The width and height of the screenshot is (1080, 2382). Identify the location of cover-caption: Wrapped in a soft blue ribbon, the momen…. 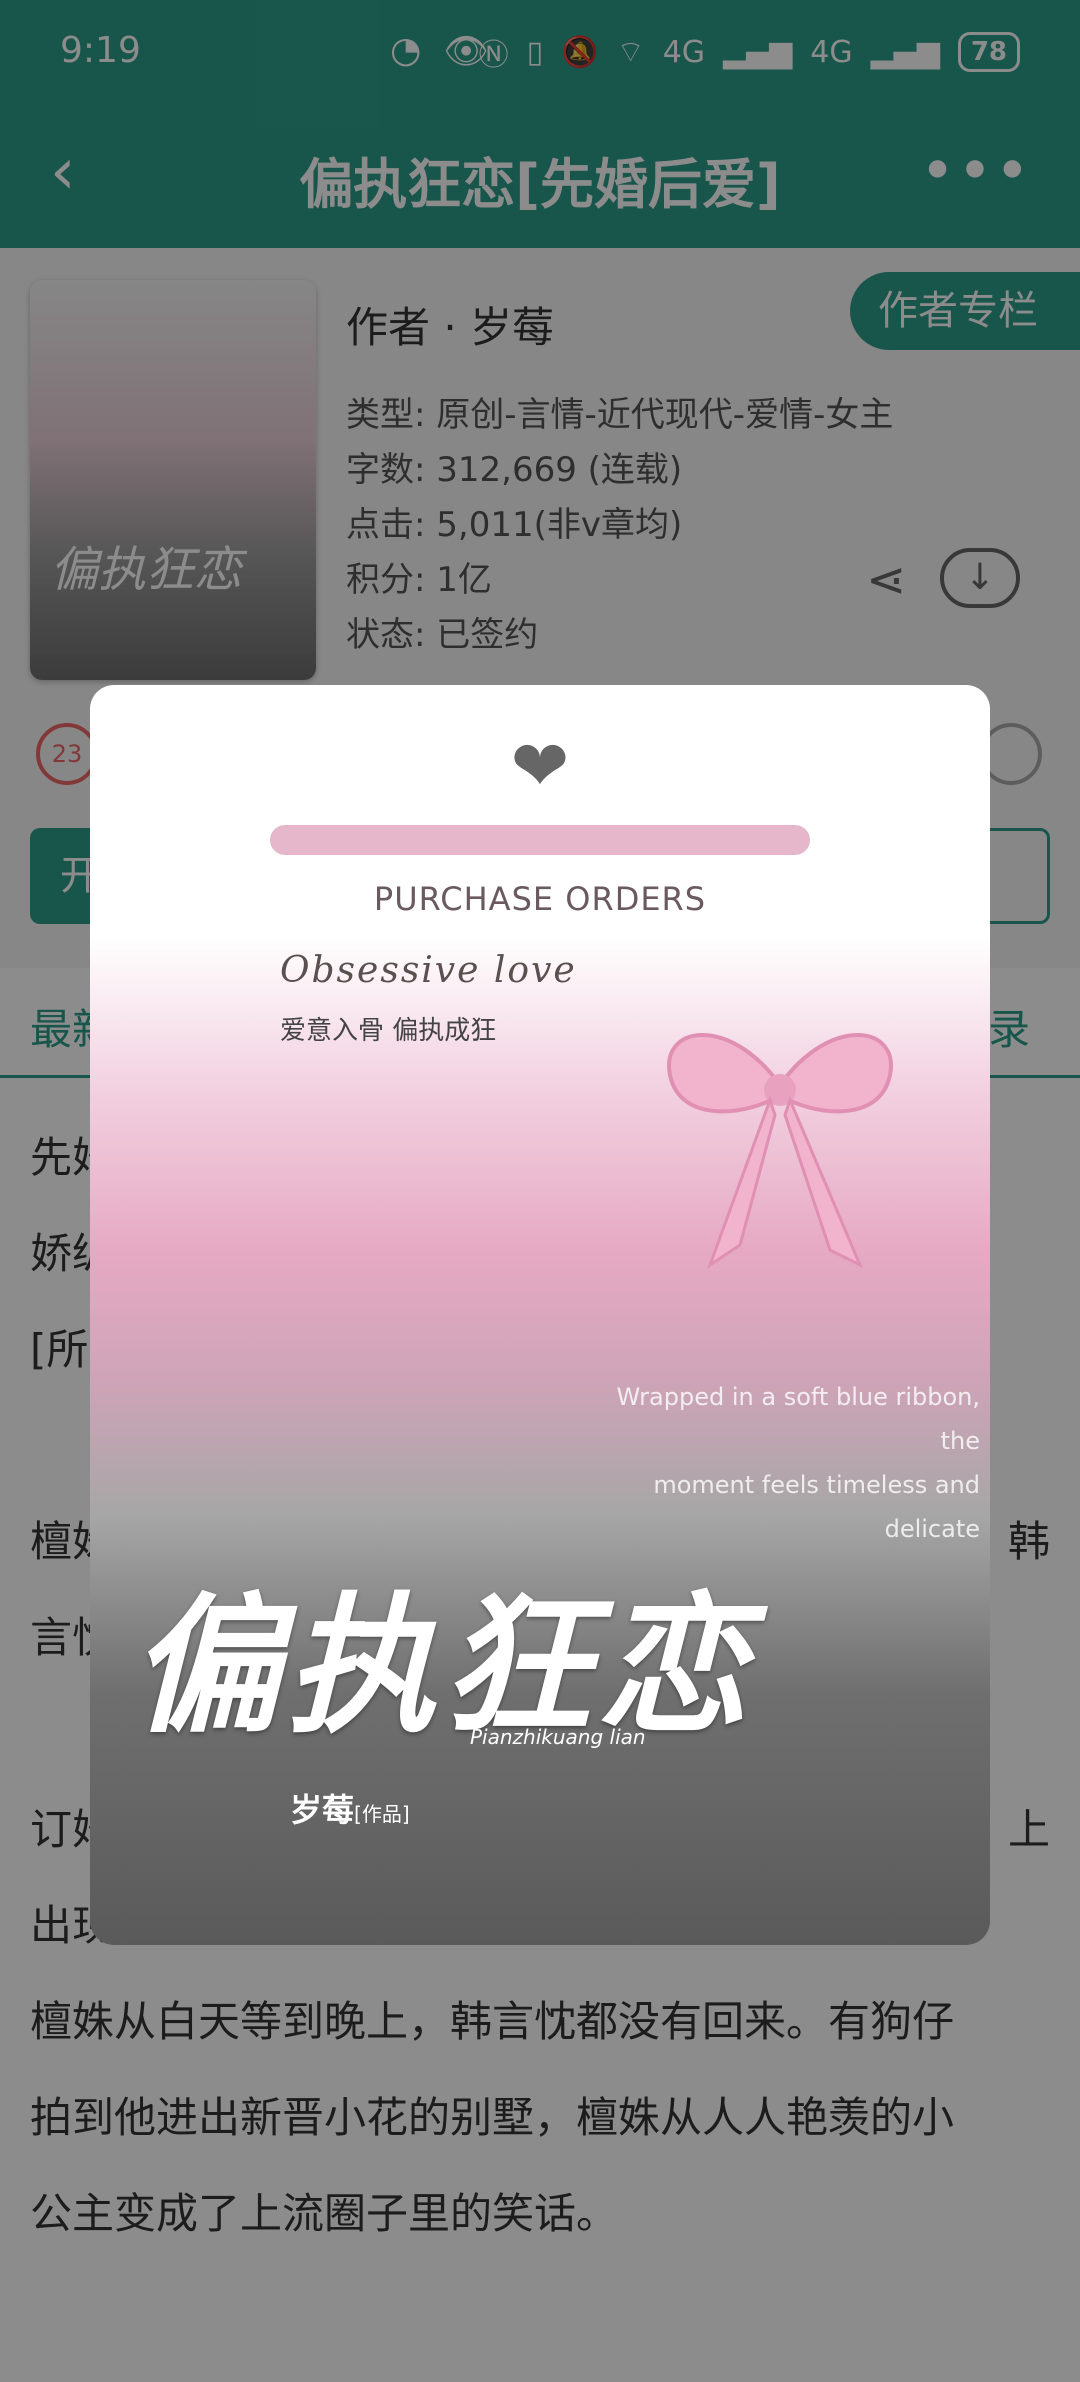
(780, 1463).